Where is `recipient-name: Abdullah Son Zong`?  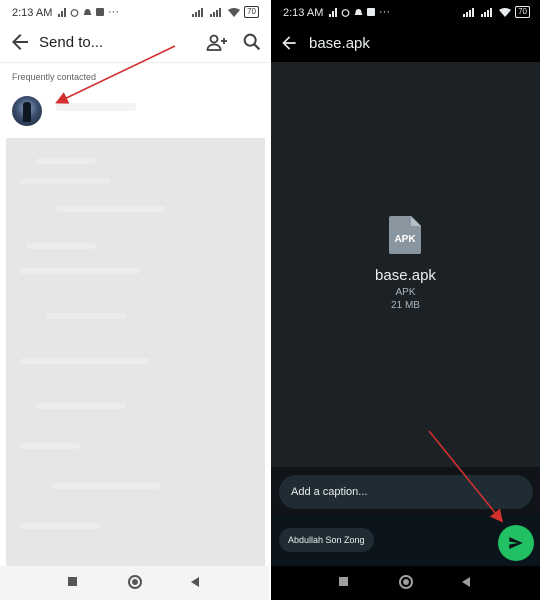
recipient-name: Abdullah Son Zong is located at coordinates (326, 540).